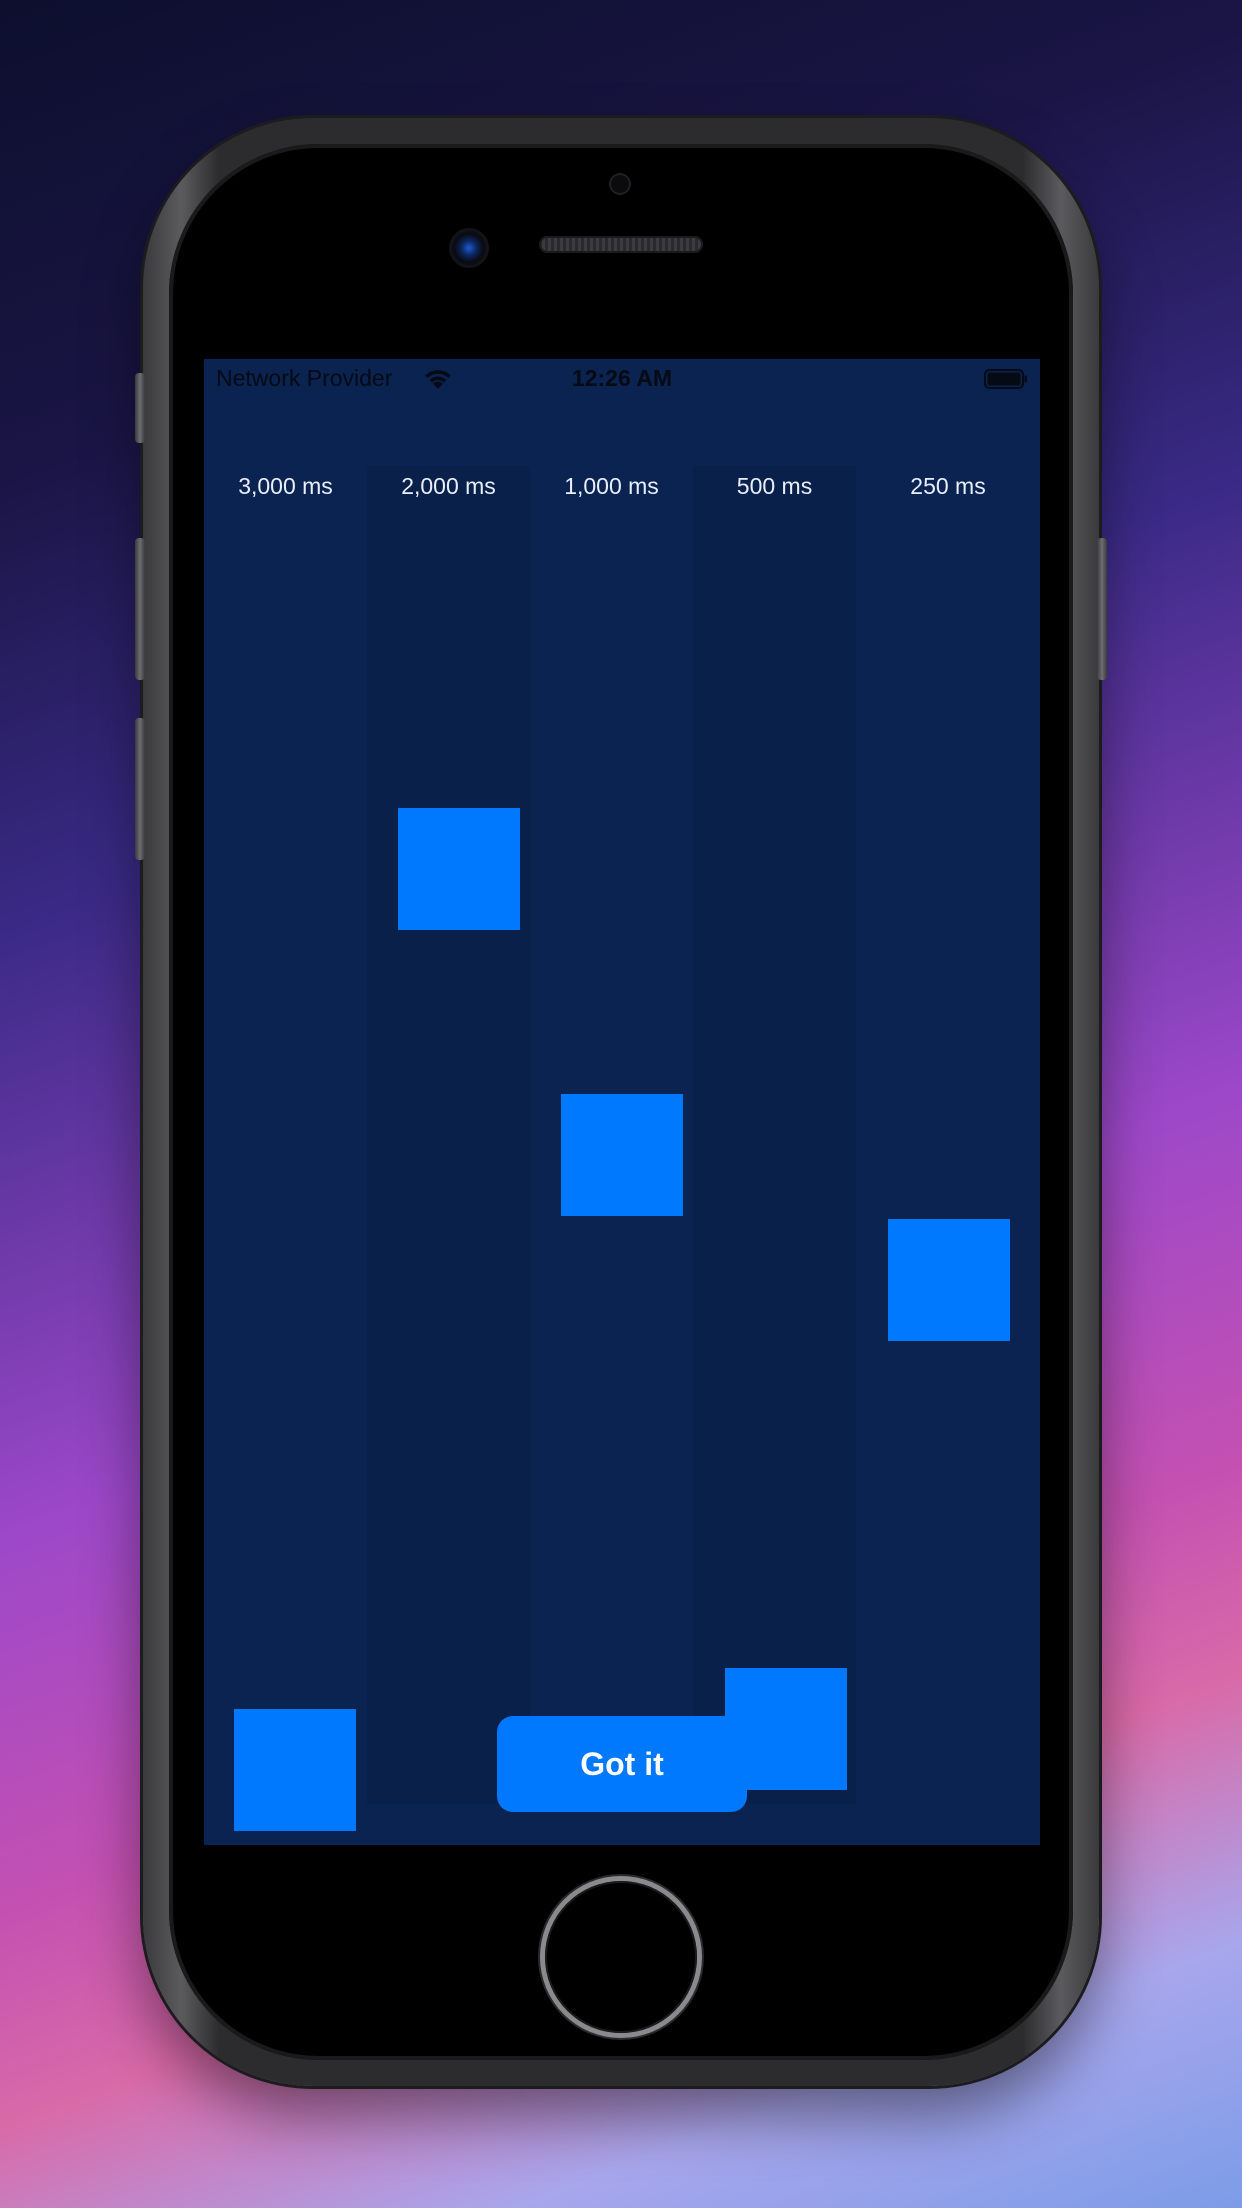 The image size is (1242, 2208). I want to click on earpiece-speaker, so click(621, 244).